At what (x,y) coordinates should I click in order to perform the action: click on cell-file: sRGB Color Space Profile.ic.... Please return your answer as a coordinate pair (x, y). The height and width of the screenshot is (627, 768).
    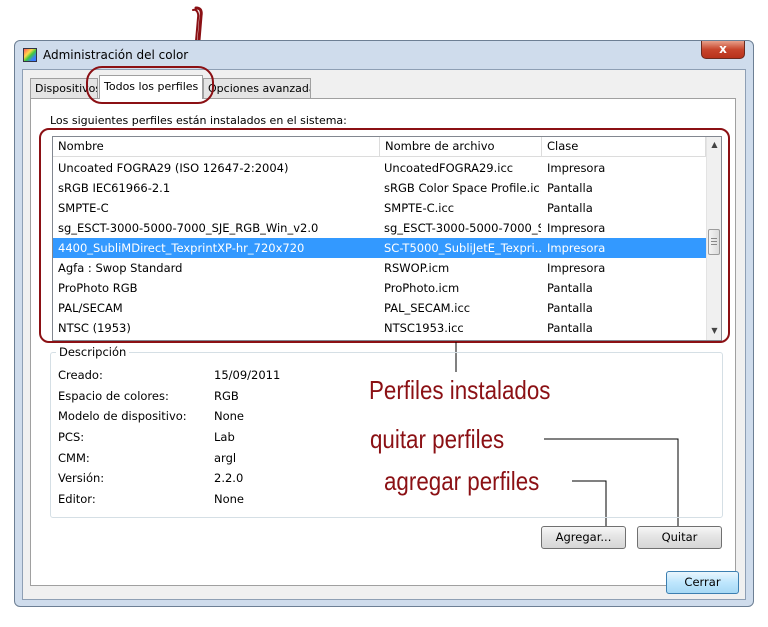
    Looking at the image, I should click on (462, 188).